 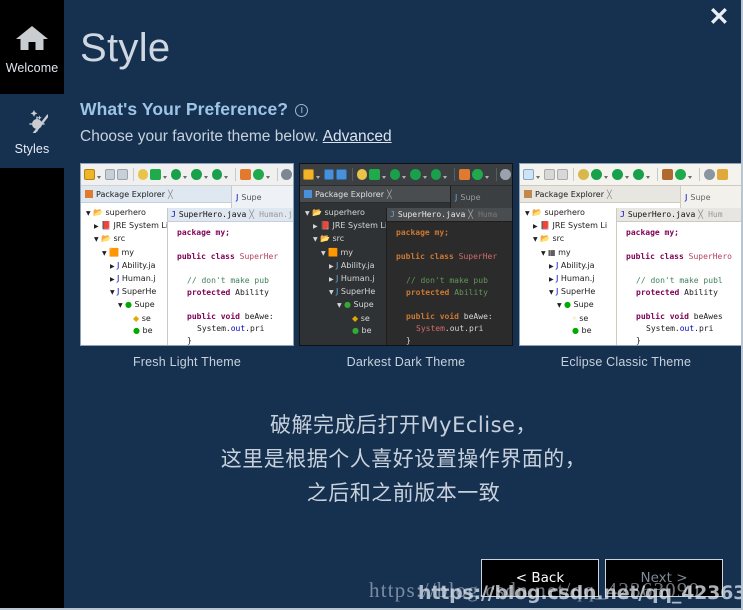 I want to click on note-line-2: 这里是根据个人喜好设置操作界面的，, so click(x=403, y=459).